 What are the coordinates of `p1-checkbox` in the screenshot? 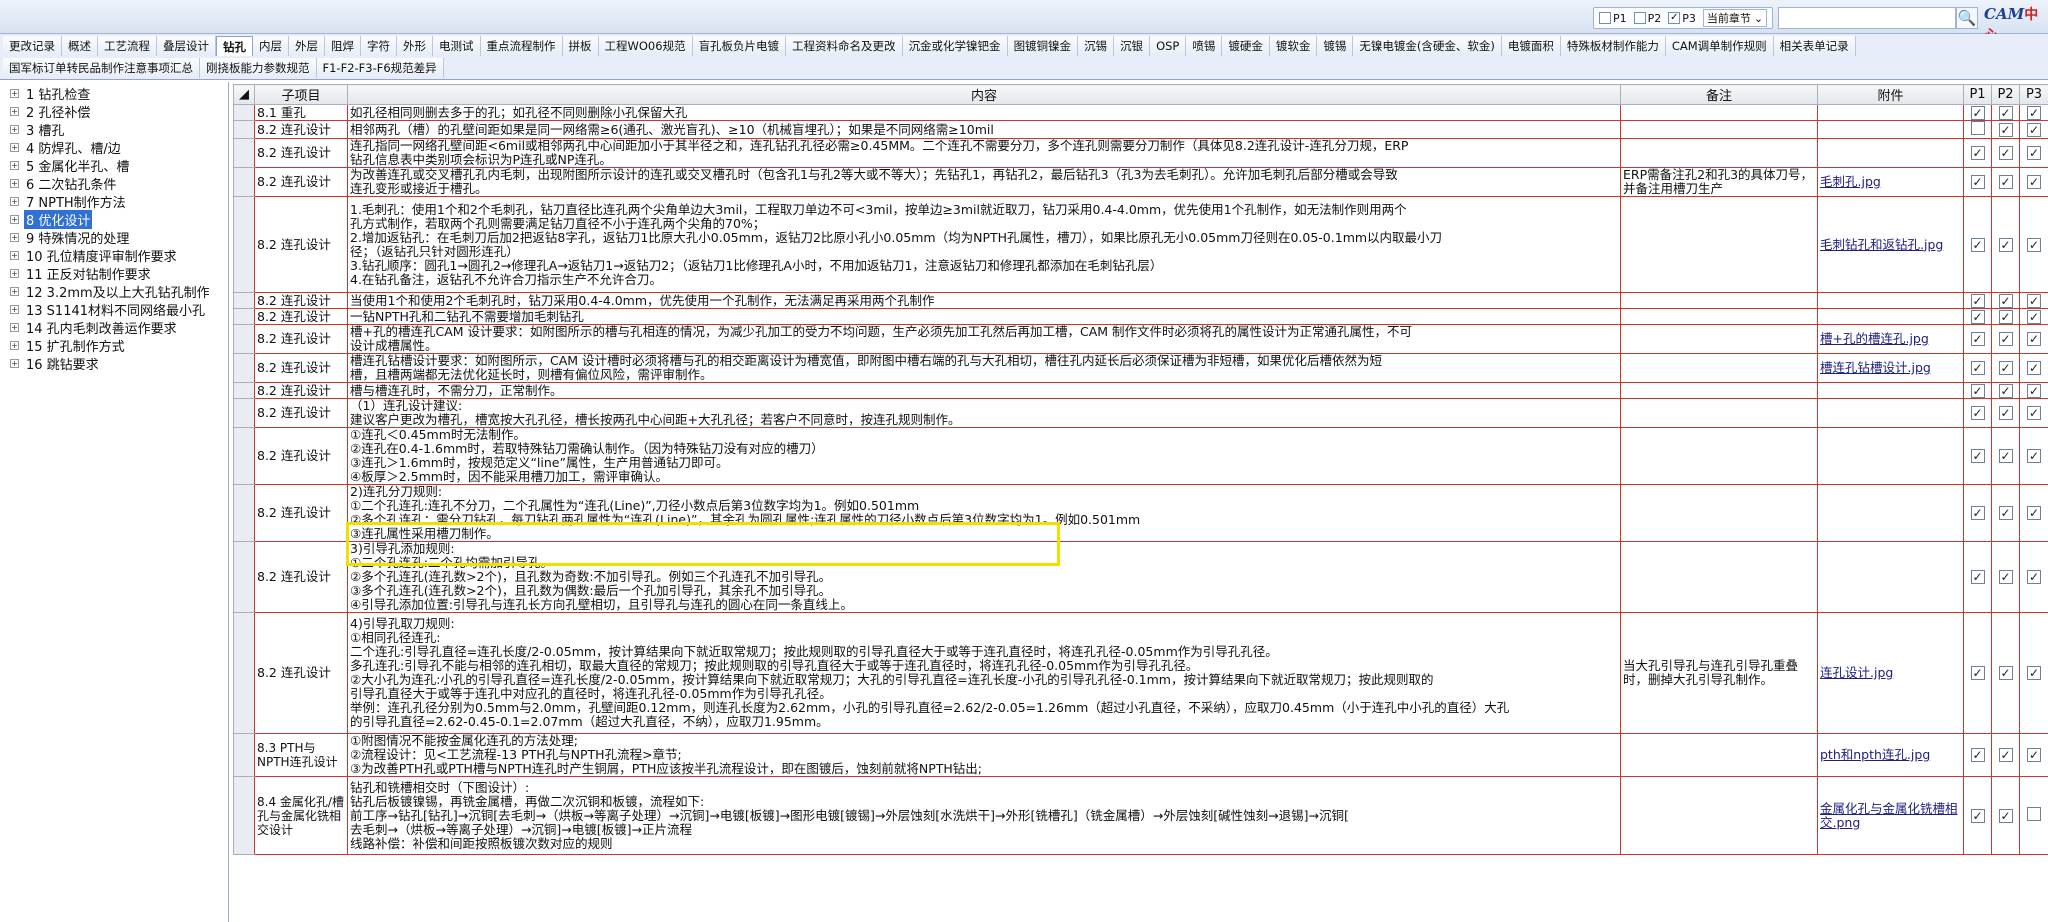 It's located at (1605, 18).